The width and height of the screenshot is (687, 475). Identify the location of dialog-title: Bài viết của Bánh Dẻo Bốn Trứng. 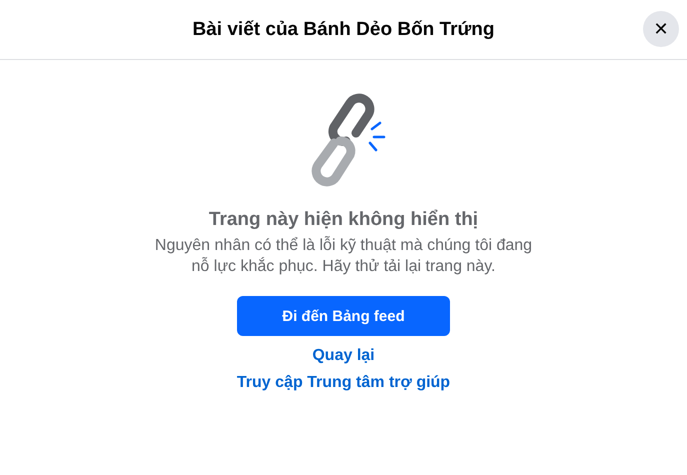
(343, 29).